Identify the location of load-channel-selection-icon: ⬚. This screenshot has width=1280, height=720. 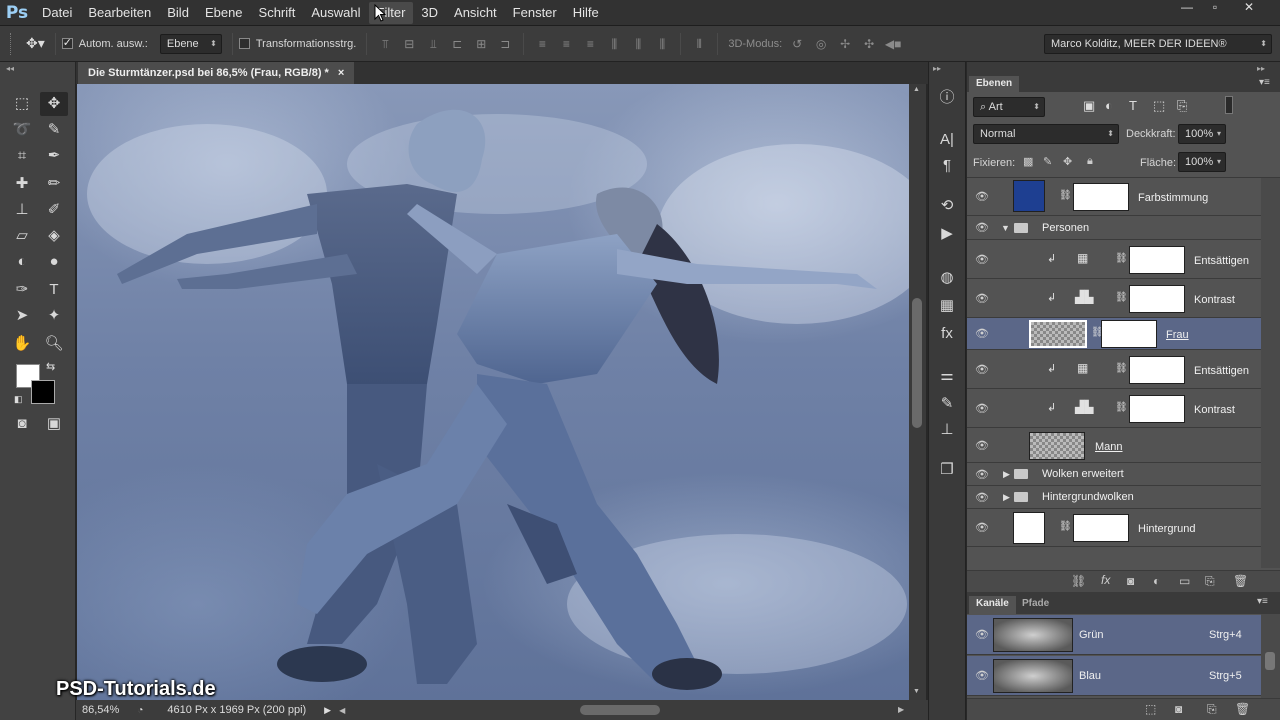
(1150, 709).